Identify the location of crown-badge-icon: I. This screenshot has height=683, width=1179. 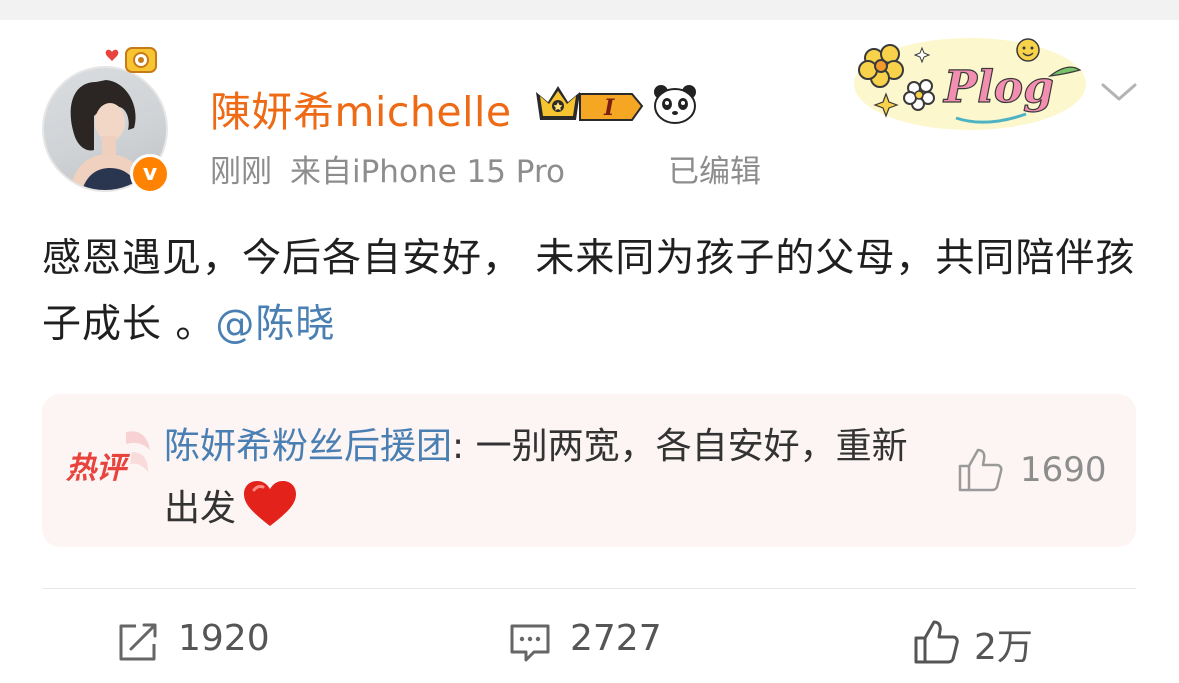
(590, 104).